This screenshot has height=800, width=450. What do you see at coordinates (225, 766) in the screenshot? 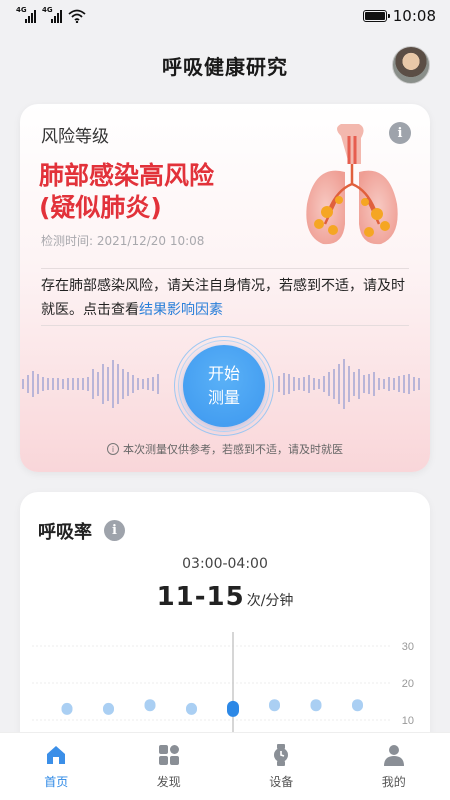
I see `bottom-nav: 首页 发现 设备 我的` at bounding box center [225, 766].